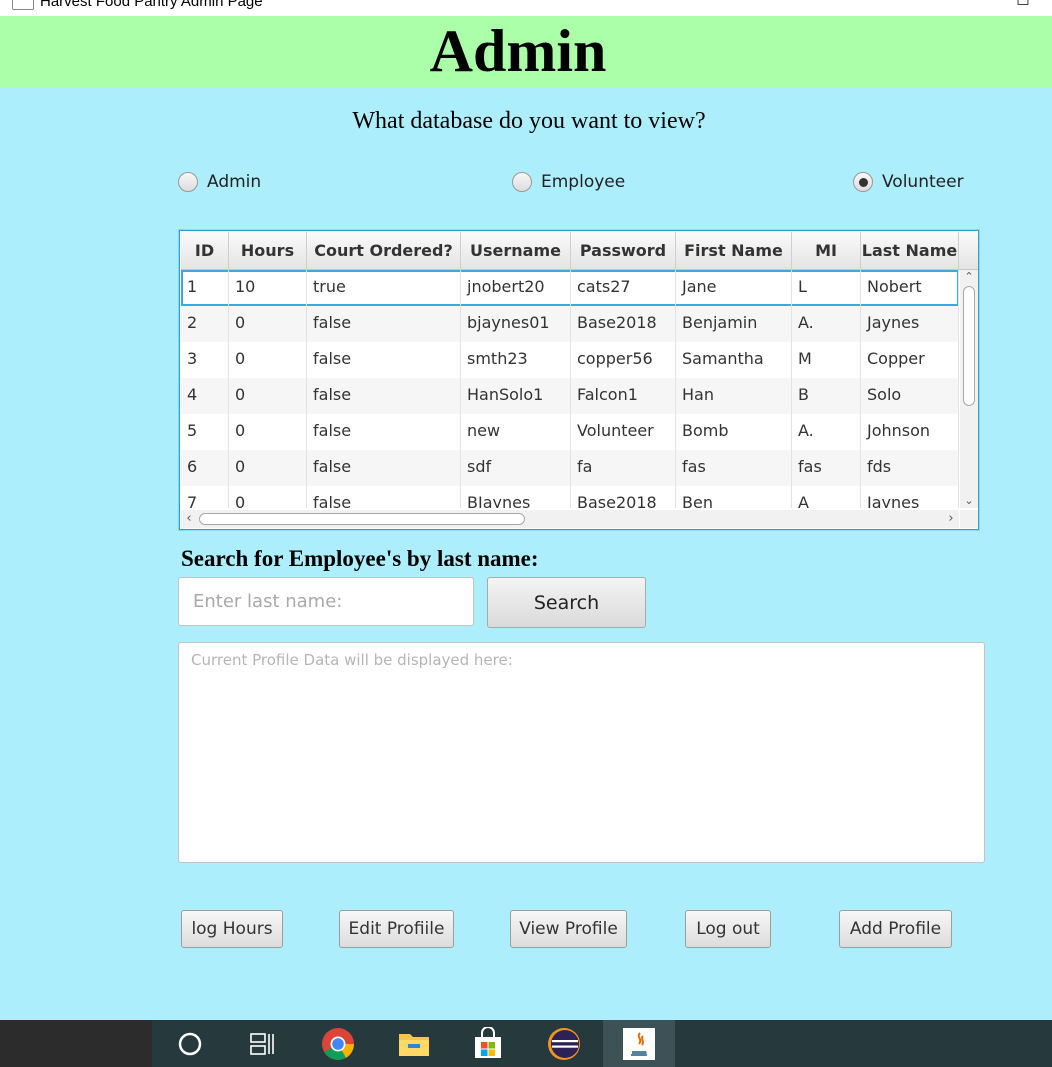  I want to click on database-prompt: What database do you want to view?, so click(529, 121).